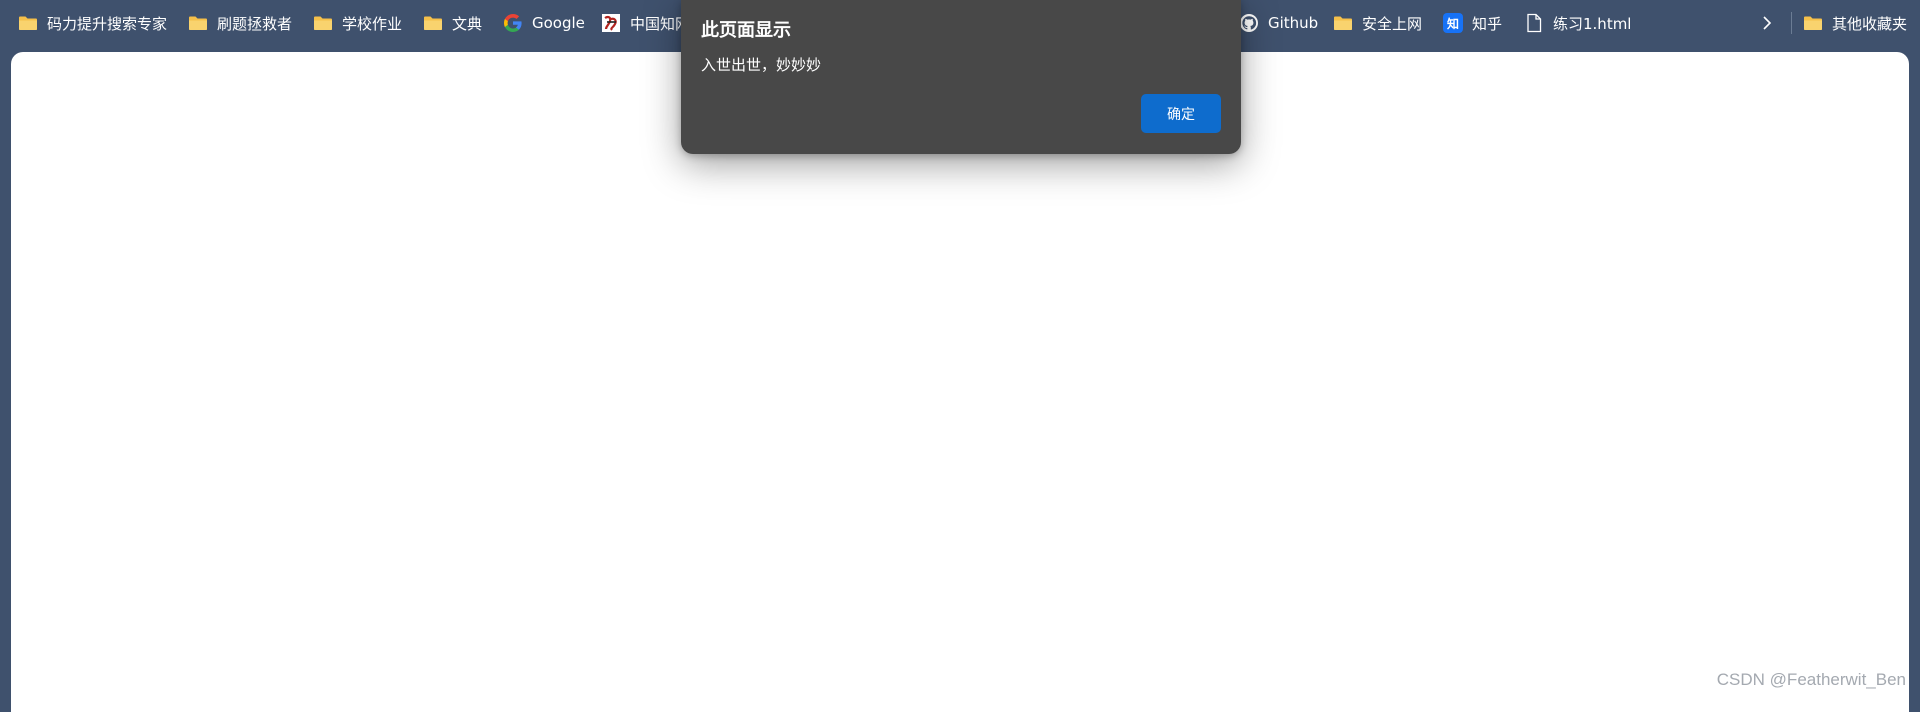 This screenshot has height=712, width=1920. What do you see at coordinates (558, 23) in the screenshot?
I see `bookmark-label: Google` at bounding box center [558, 23].